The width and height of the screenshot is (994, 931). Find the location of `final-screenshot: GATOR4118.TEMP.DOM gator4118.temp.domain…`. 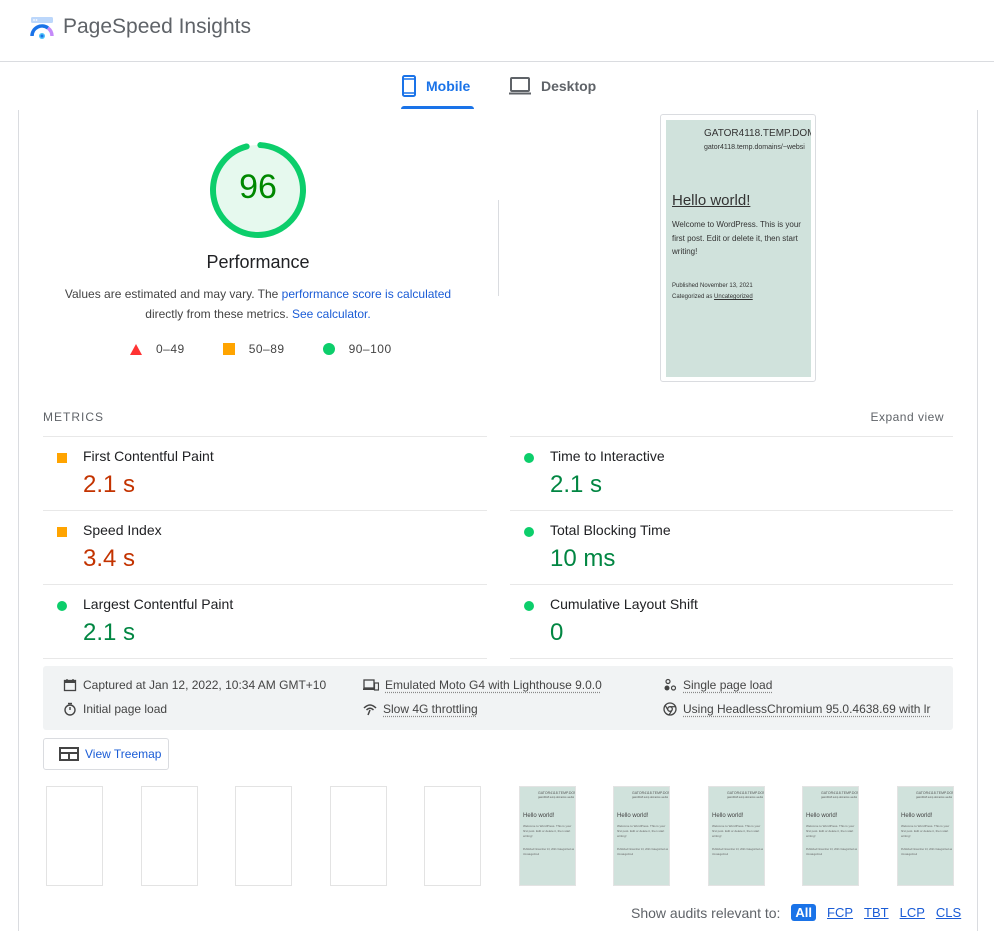

final-screenshot: GATOR4118.TEMP.DOM gator4118.temp.domain… is located at coordinates (738, 248).